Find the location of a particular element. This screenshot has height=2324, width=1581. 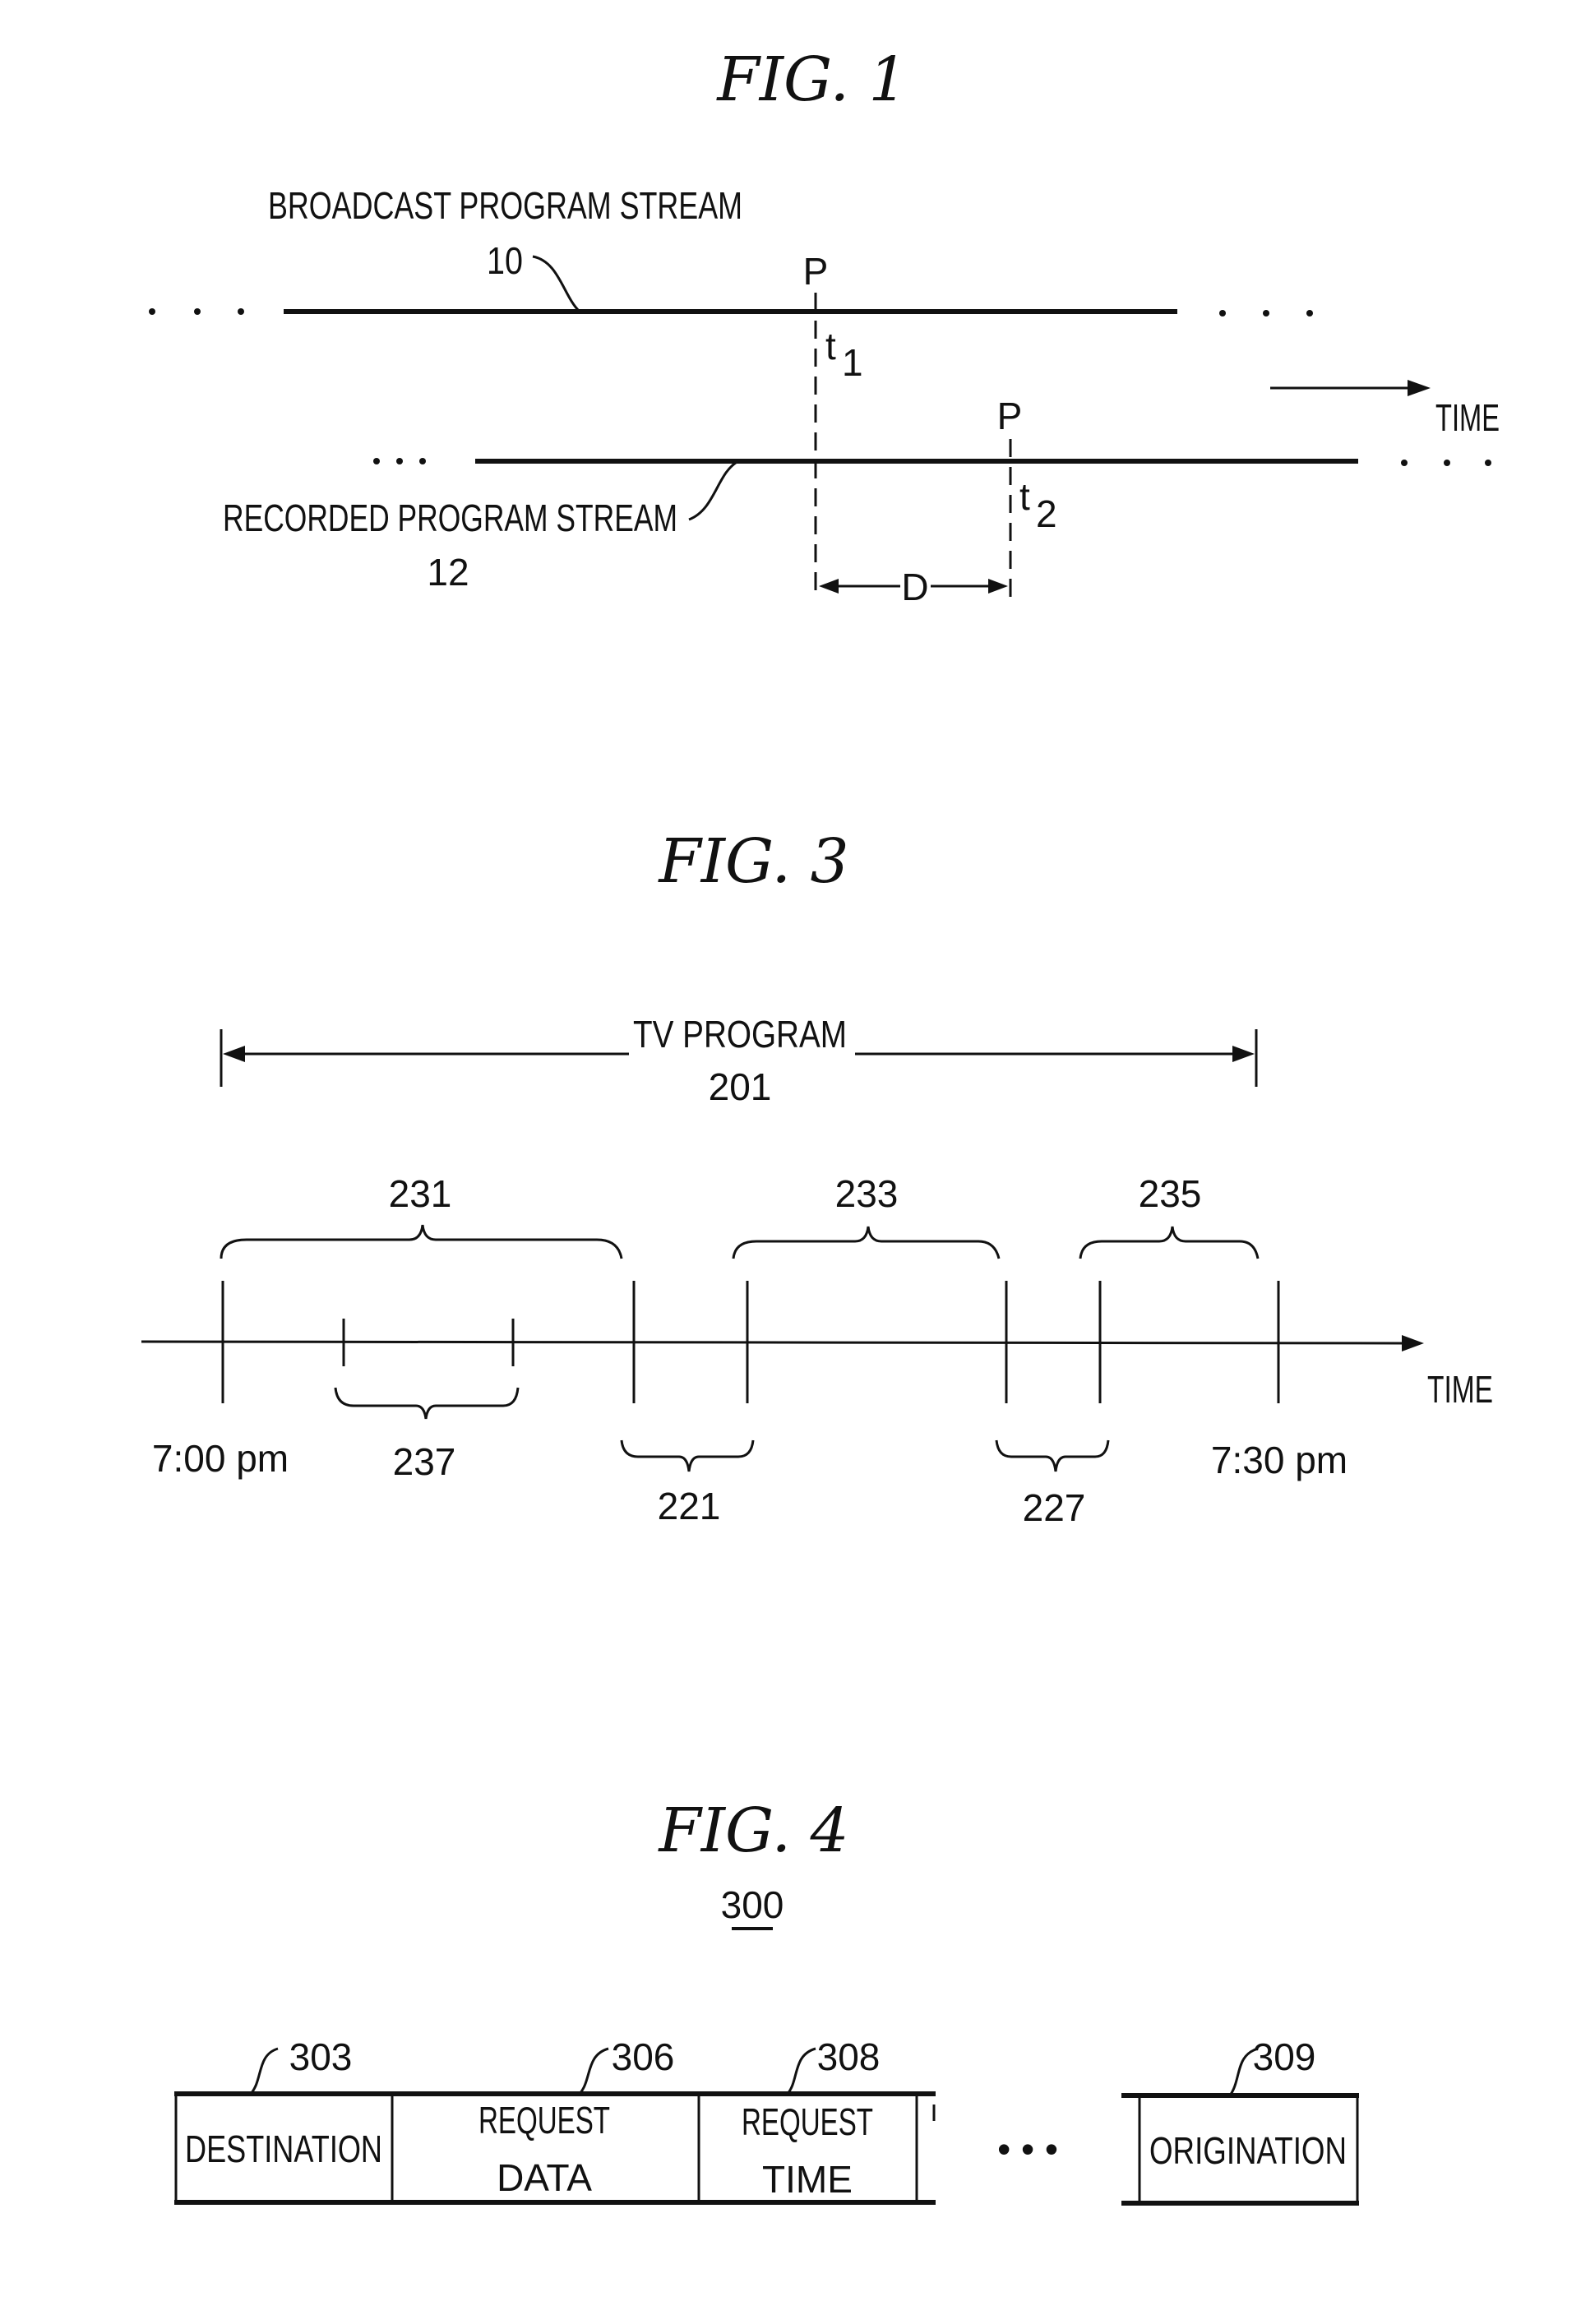

t1-subscript: 1 is located at coordinates (852, 362).